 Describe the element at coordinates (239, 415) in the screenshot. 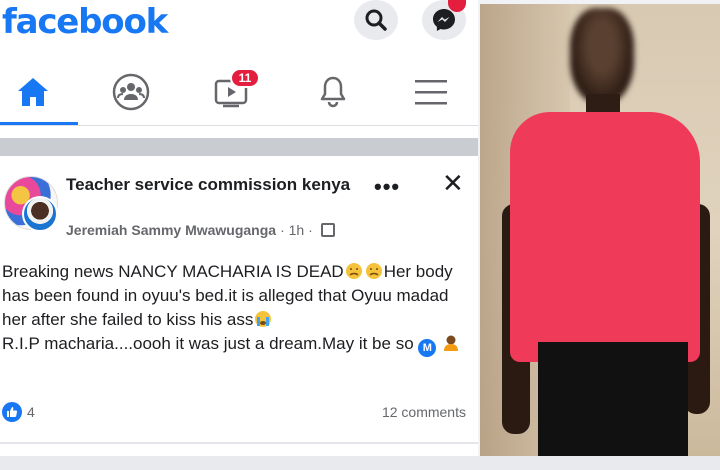

I see `post-stats: 4 12 comments` at that location.